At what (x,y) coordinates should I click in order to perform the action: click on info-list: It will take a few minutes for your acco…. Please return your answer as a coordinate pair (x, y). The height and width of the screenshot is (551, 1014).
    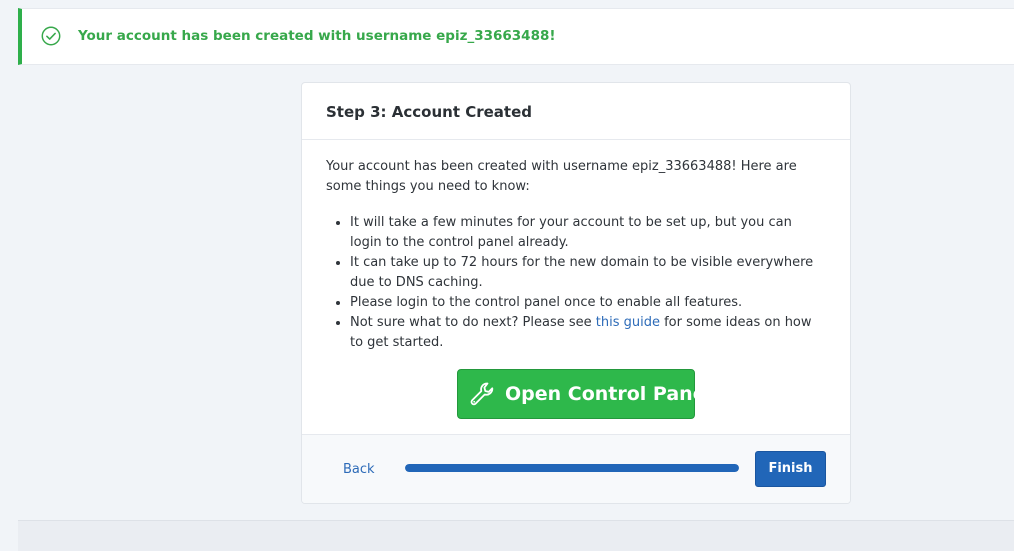
    Looking at the image, I should click on (576, 283).